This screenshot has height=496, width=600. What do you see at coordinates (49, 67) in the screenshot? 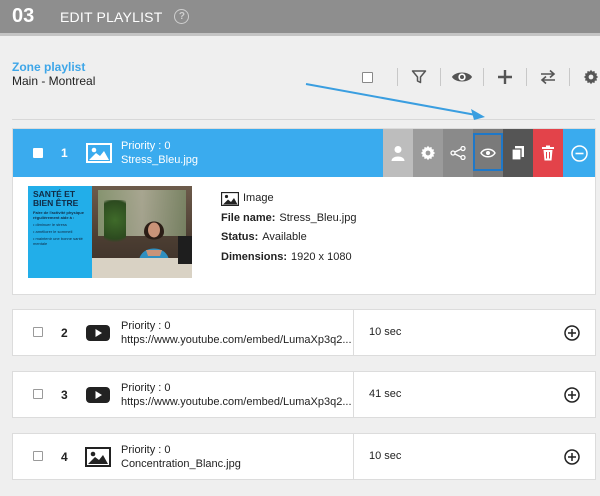
I see `zone-playlist-label: Zone playlist` at bounding box center [49, 67].